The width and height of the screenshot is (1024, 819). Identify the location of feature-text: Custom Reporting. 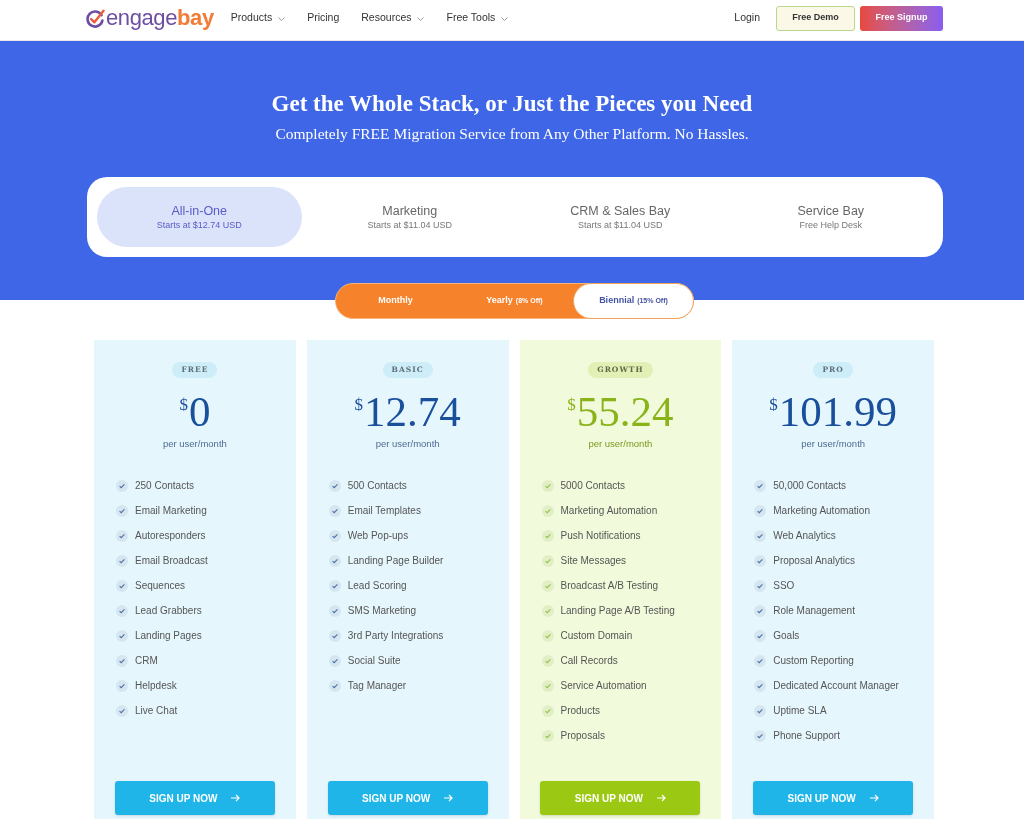
(813, 661).